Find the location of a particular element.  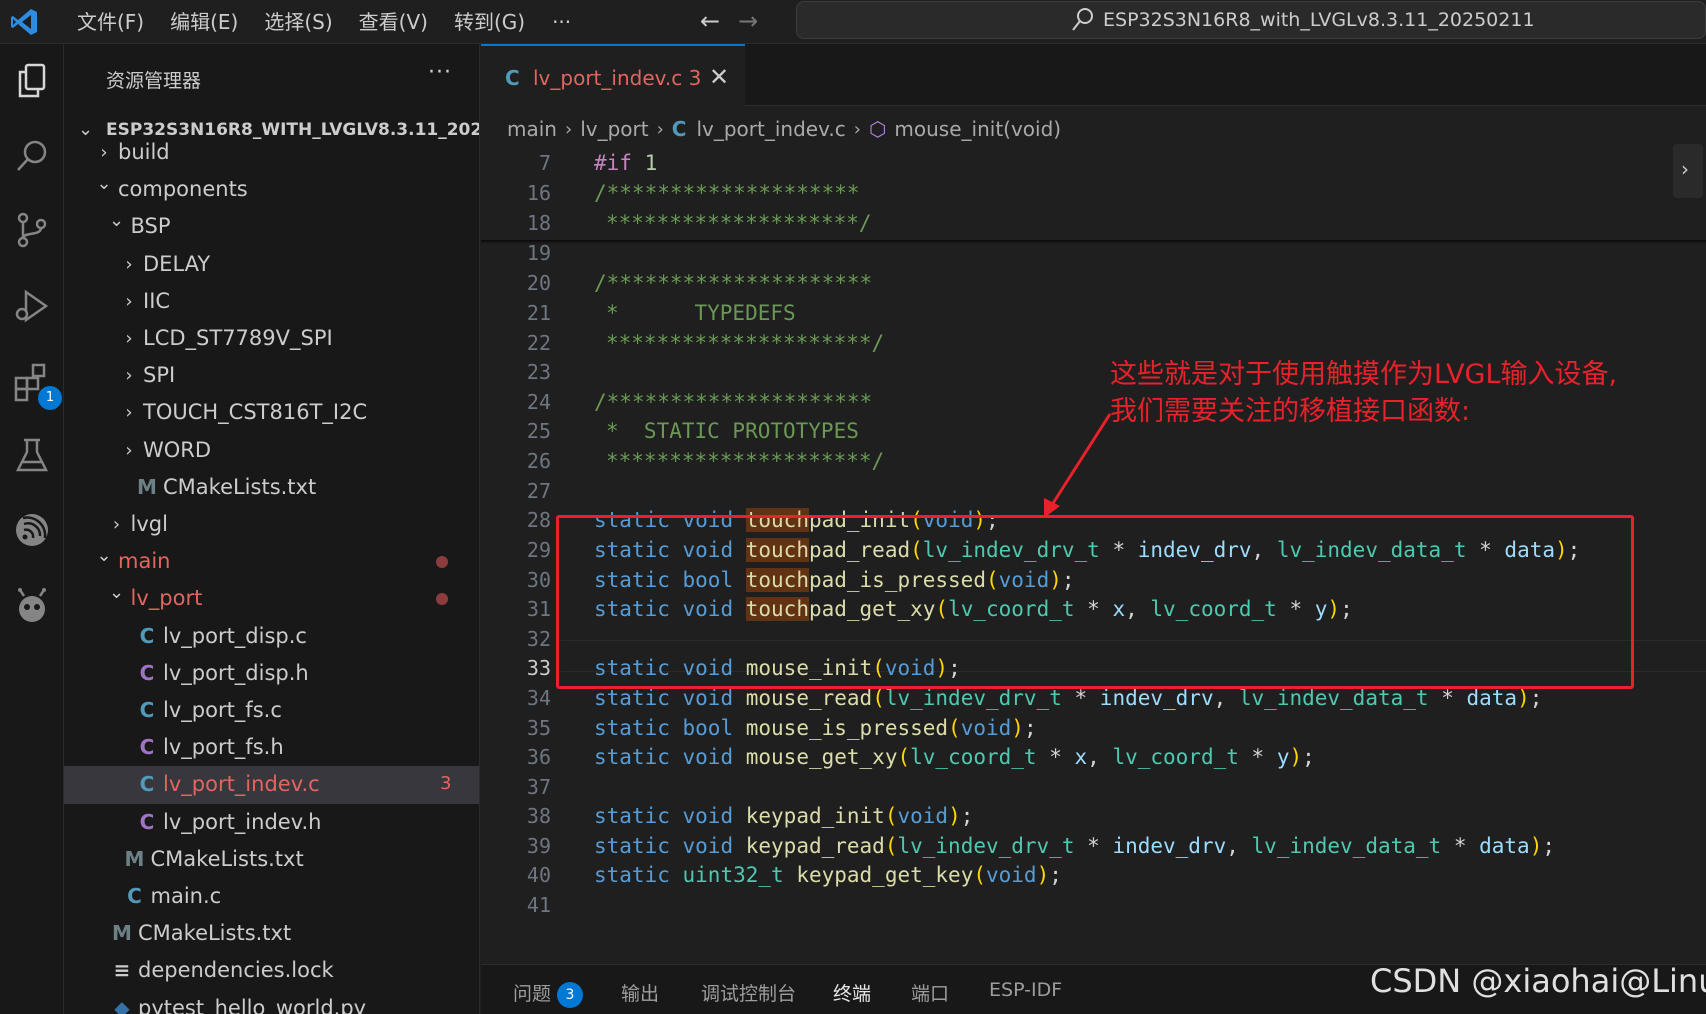

esp-idf-icon is located at coordinates (32, 530).